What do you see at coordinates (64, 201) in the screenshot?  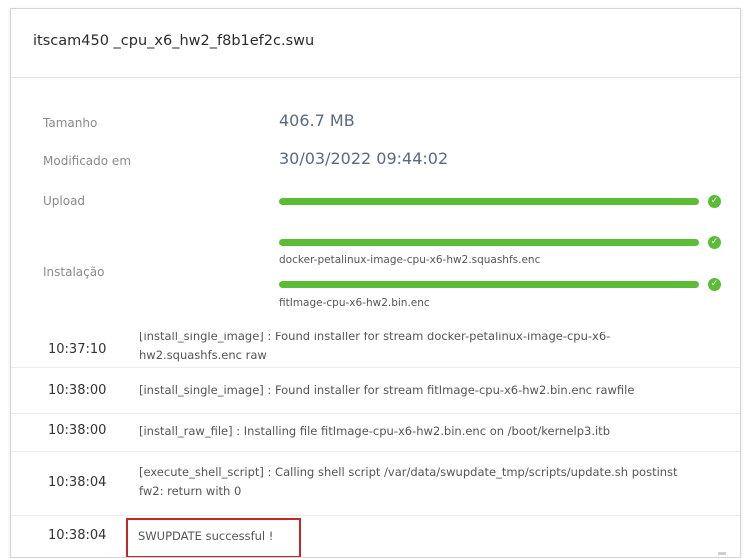 I see `upload-label: Upload` at bounding box center [64, 201].